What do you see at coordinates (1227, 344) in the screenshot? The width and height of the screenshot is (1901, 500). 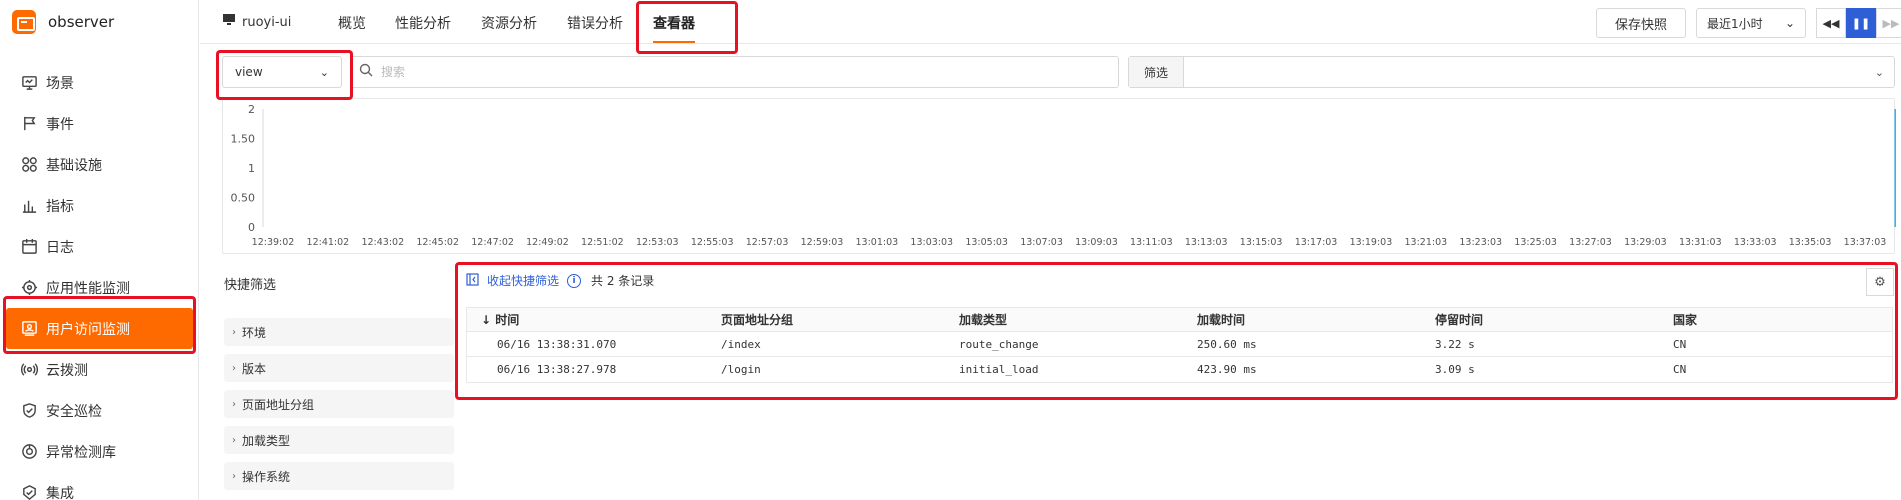 I see `cell-load-time: 250.60 ms` at bounding box center [1227, 344].